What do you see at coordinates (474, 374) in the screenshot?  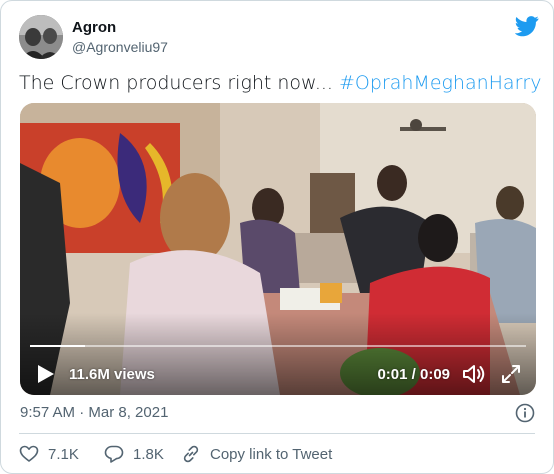 I see `volume-icon` at bounding box center [474, 374].